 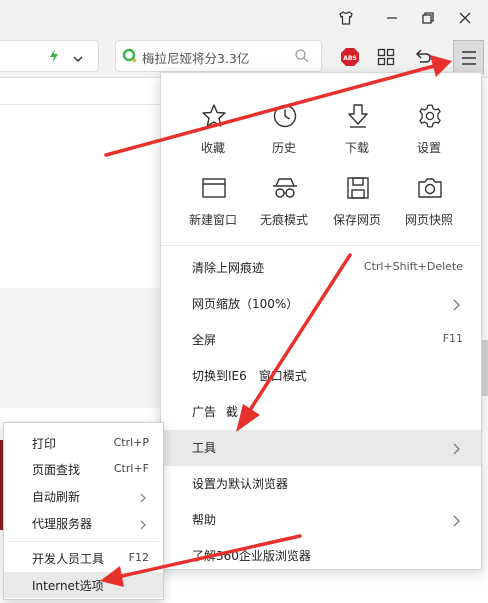 What do you see at coordinates (321, 376) in the screenshot?
I see `menu-item-ie6-mode: 切换到IE6 窗口模式` at bounding box center [321, 376].